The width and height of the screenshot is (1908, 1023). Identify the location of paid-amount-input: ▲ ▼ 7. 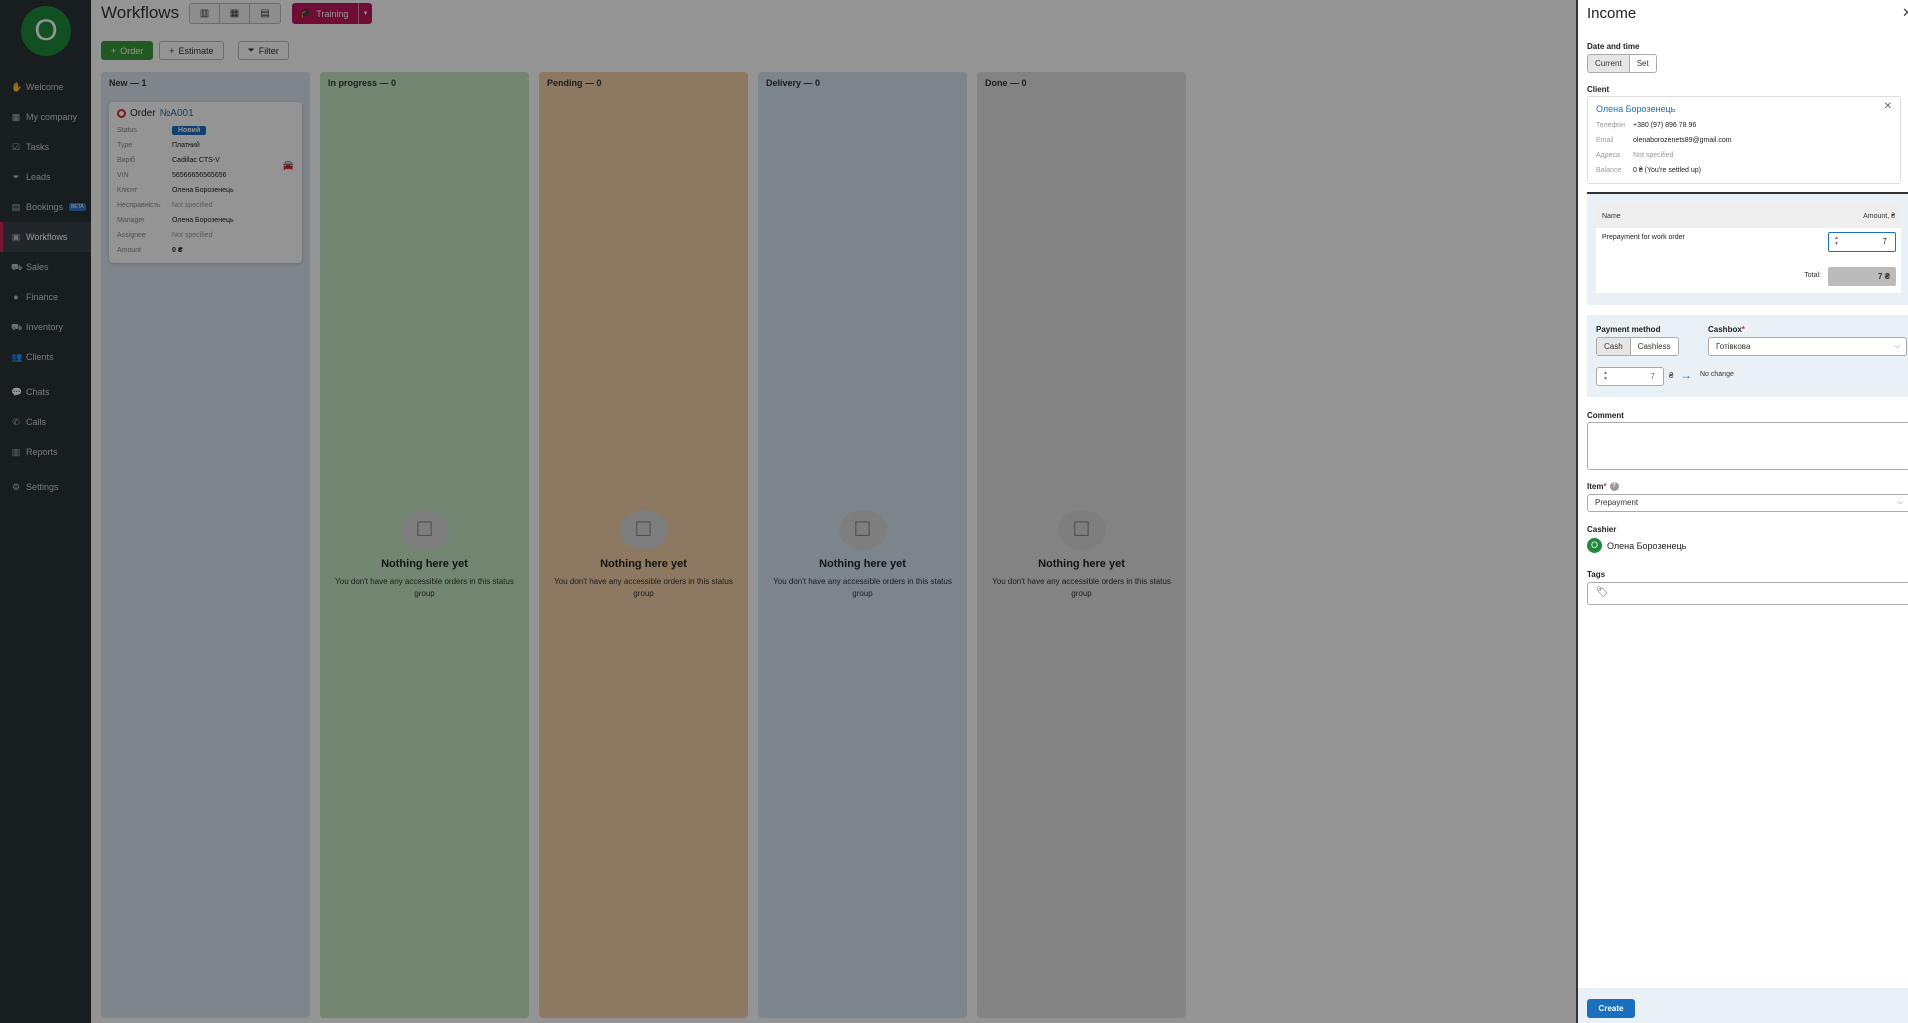
(1630, 376).